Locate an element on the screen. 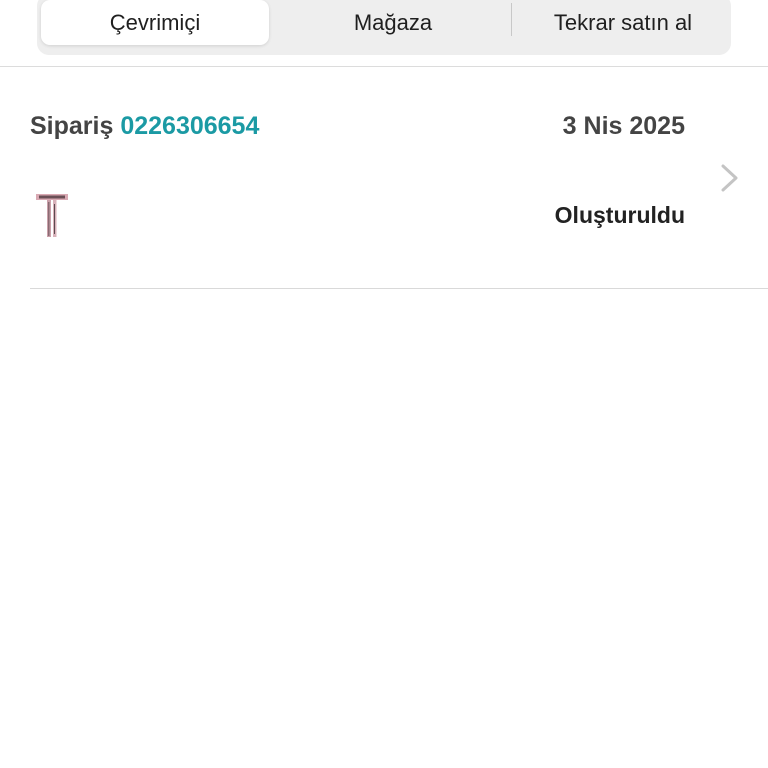 The width and height of the screenshot is (768, 768). order-number: 0226306654 is located at coordinates (190, 126).